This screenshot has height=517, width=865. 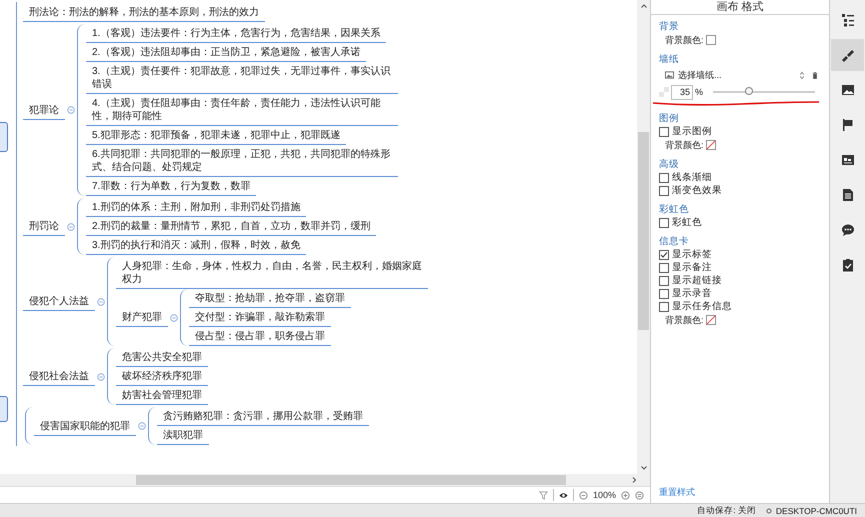 What do you see at coordinates (682, 92) in the screenshot?
I see `opacity-input: 35` at bounding box center [682, 92].